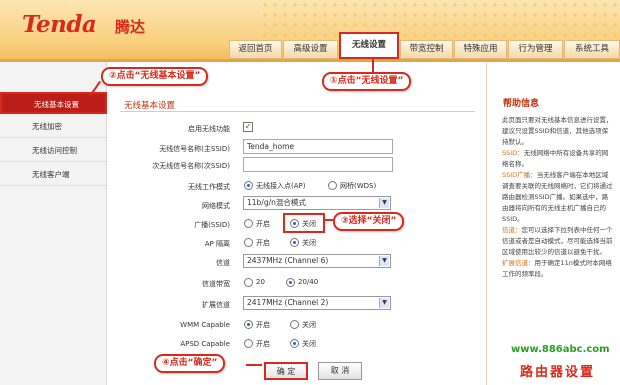 Image resolution: width=620 pixels, height=385 pixels. I want to click on bandwidth-2040-text: 20/40, so click(308, 282).